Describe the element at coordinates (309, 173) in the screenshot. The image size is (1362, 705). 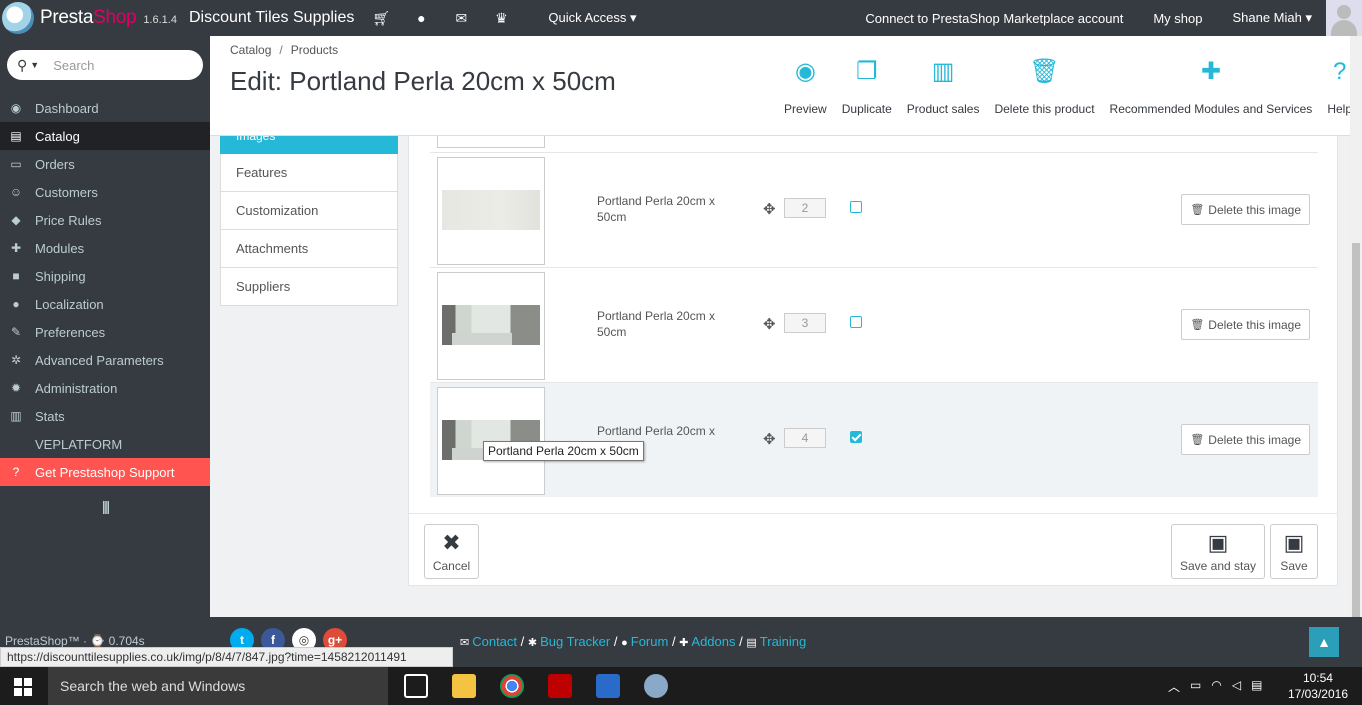
I see `tab-features: Features` at that location.